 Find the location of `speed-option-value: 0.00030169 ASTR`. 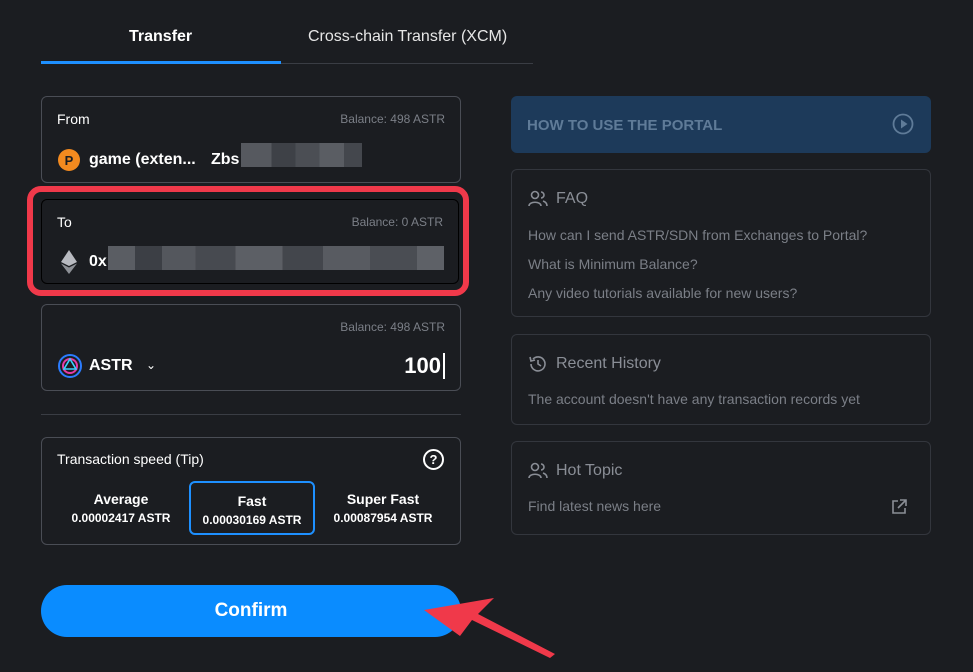

speed-option-value: 0.00030169 ASTR is located at coordinates (252, 520).